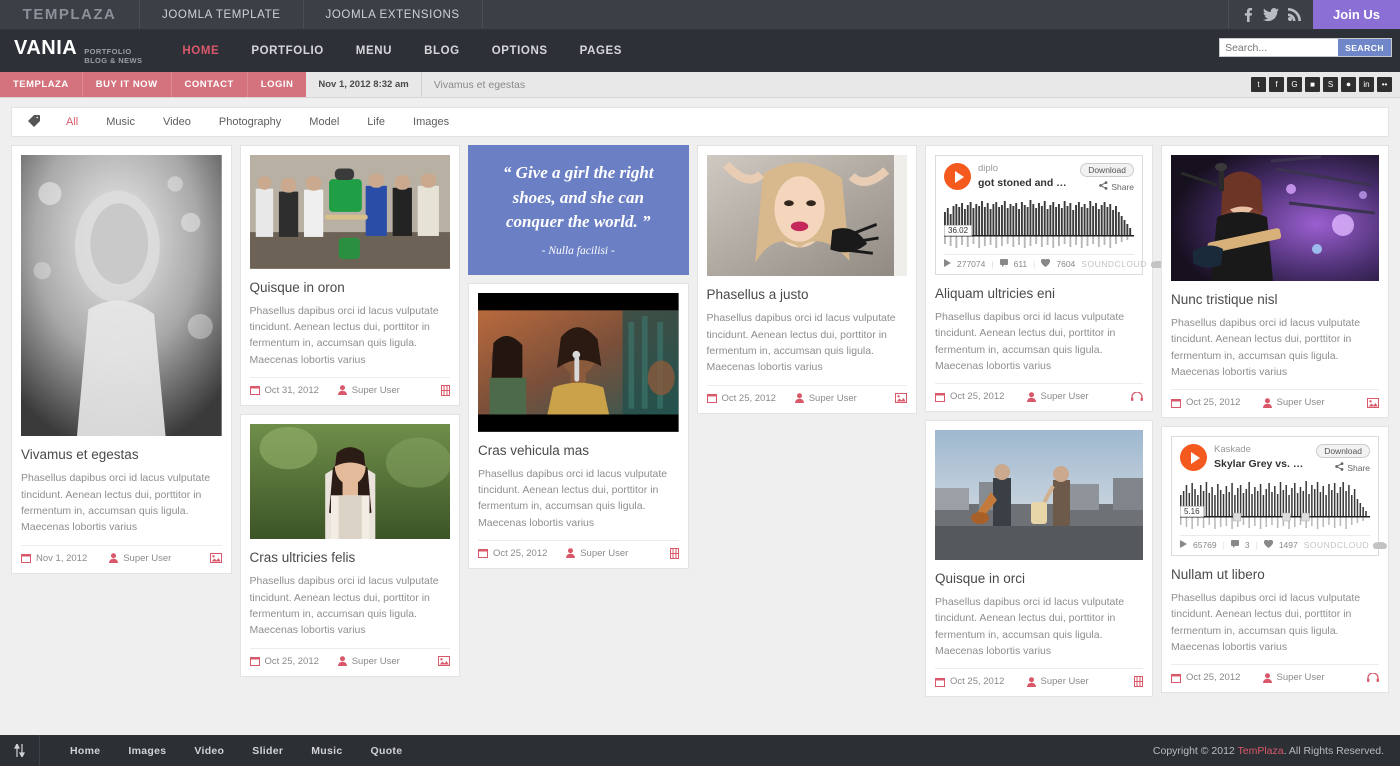  I want to click on card-date-group: Oct 31, 2012, so click(293, 390).